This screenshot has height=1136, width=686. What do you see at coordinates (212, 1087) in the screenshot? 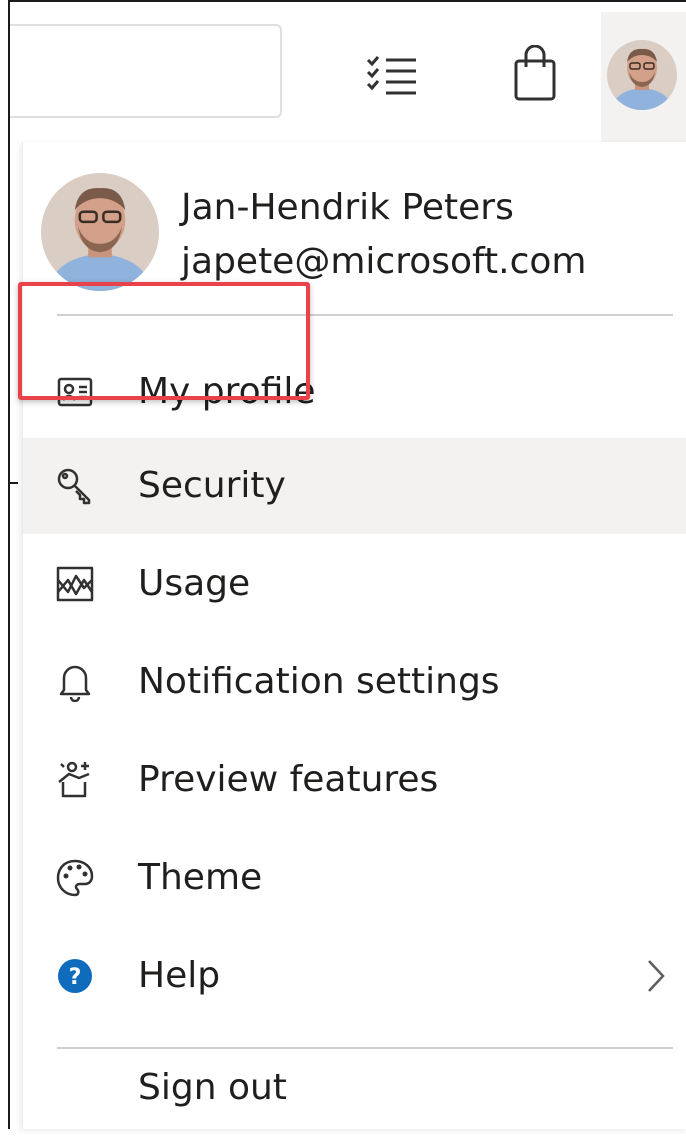
I see `sign-out-label: Sign out` at bounding box center [212, 1087].